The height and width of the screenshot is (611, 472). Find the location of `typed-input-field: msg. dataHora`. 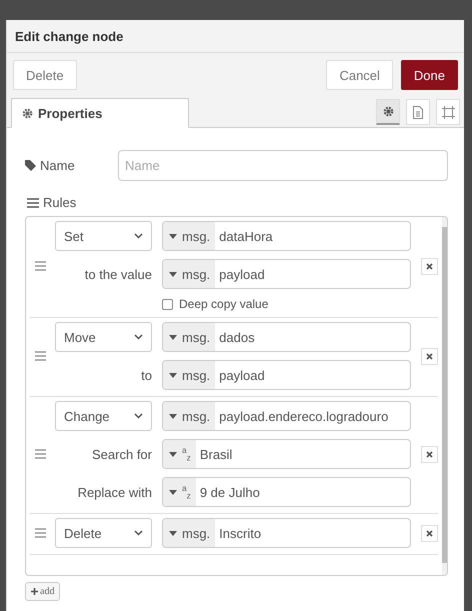

typed-input-field: msg. dataHora is located at coordinates (286, 236).